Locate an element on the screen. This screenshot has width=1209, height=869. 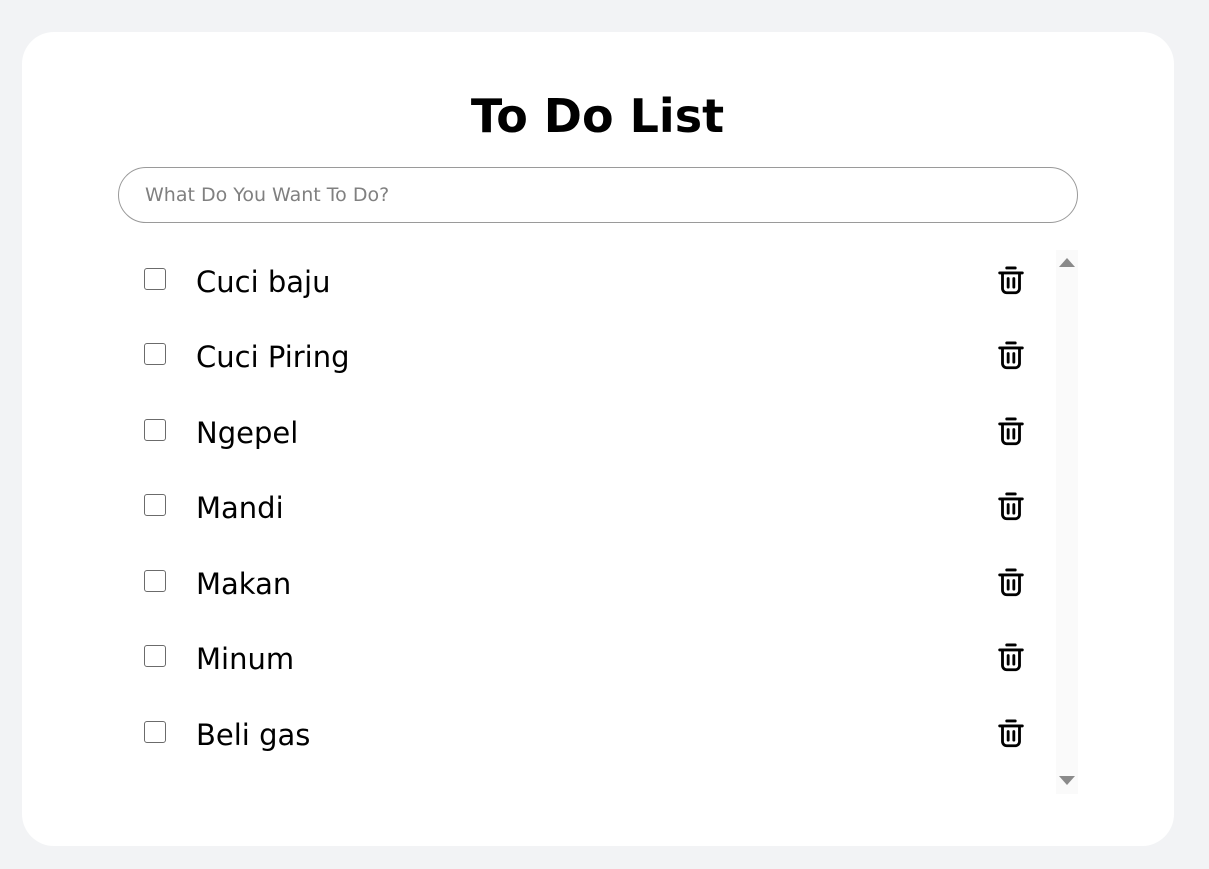
scroll-up-arrow-icon is located at coordinates (1067, 262).